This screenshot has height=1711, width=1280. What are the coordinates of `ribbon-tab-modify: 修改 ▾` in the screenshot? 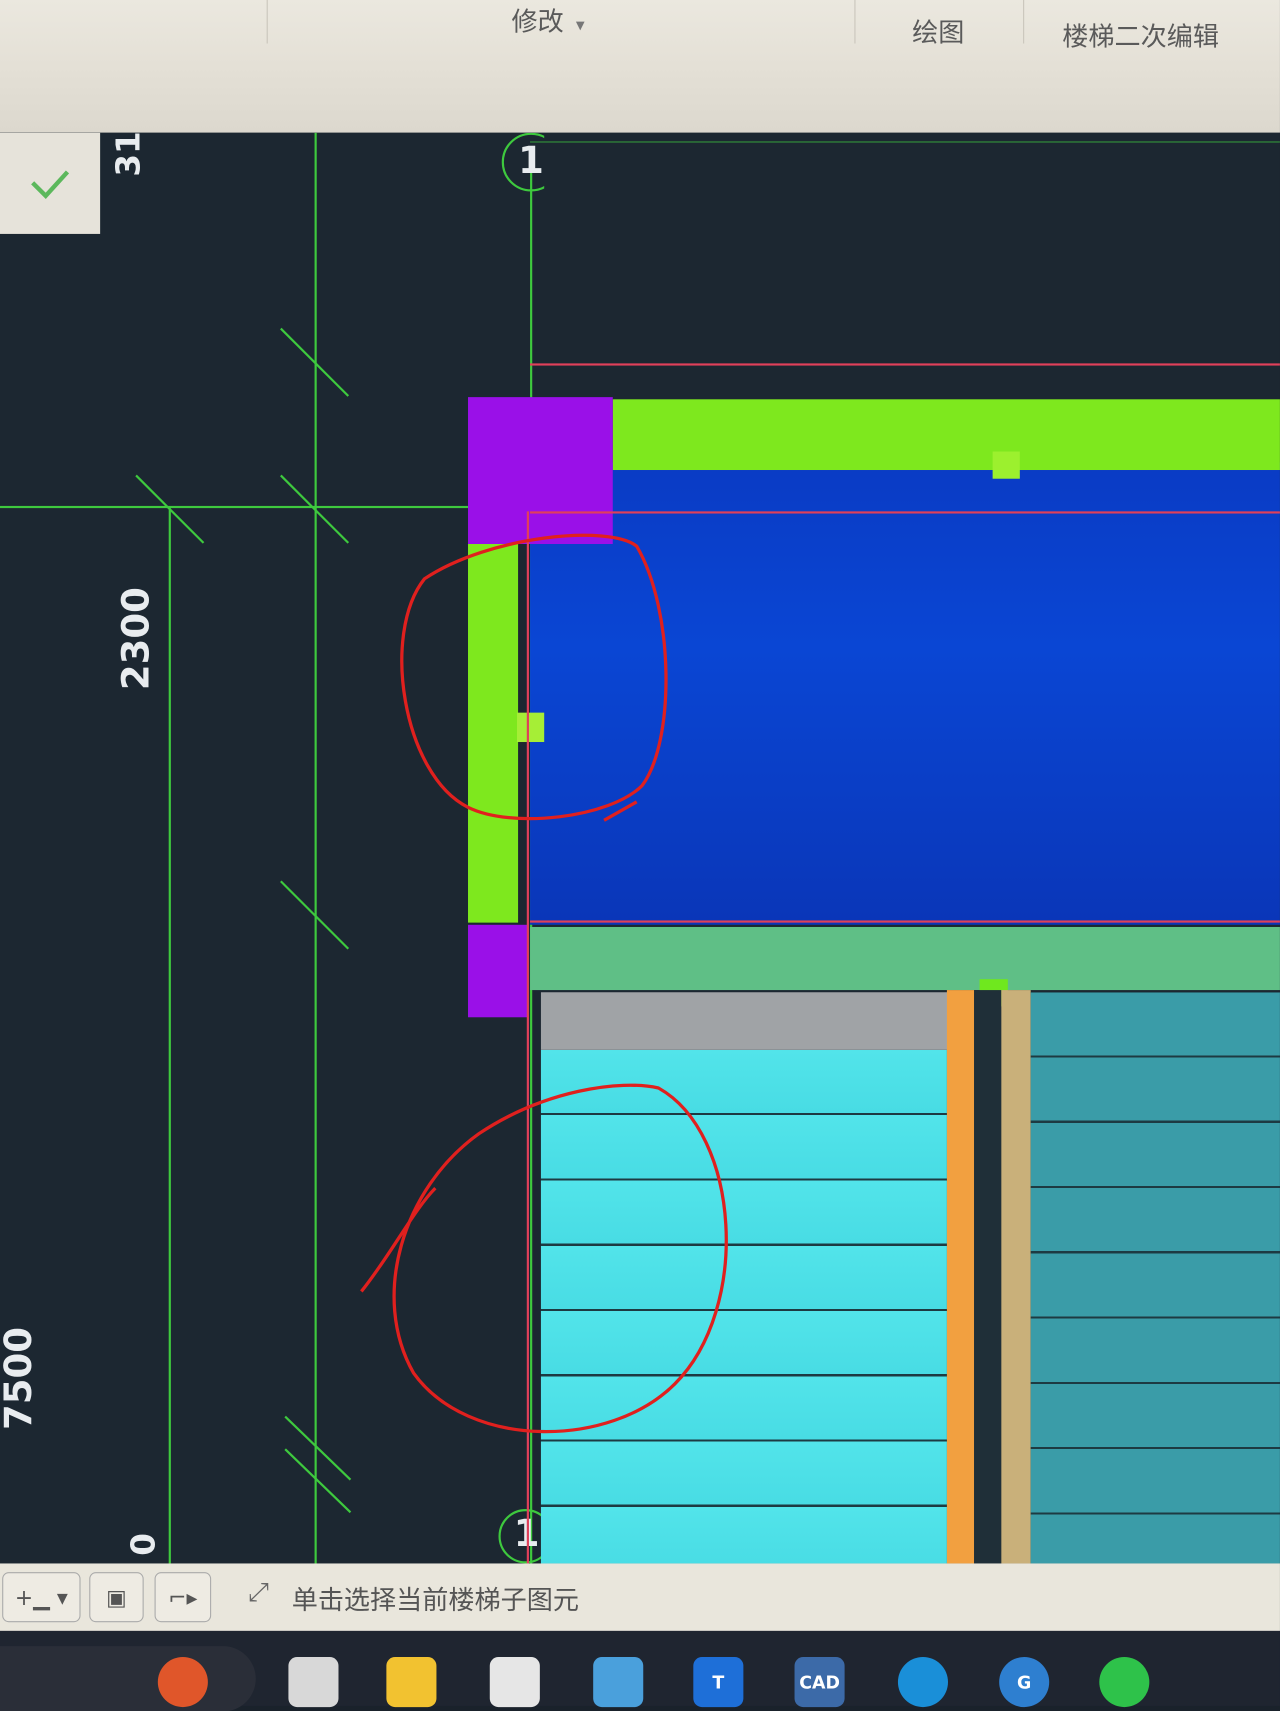 It's located at (548, 19).